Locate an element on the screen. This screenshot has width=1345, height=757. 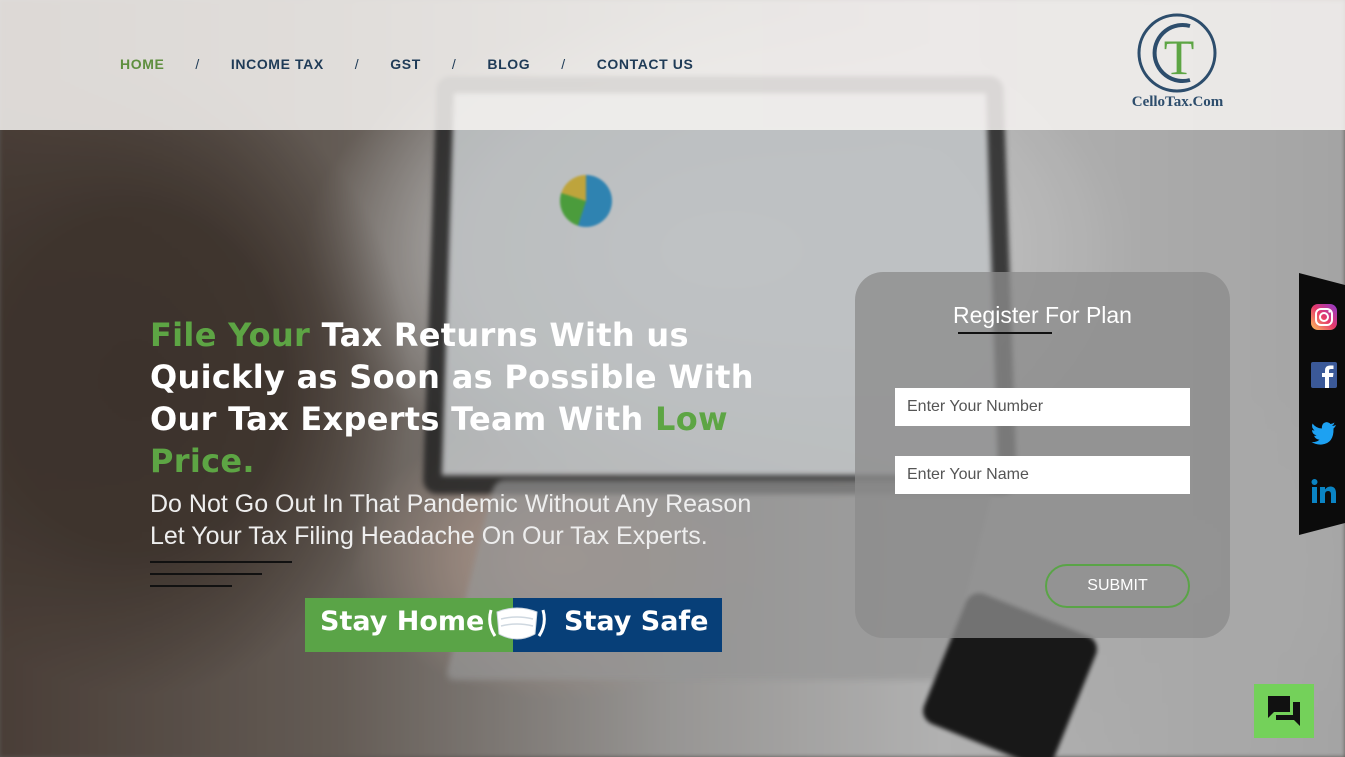
stay-home-banner: Stay Home Stay Safe is located at coordinates (513, 625).